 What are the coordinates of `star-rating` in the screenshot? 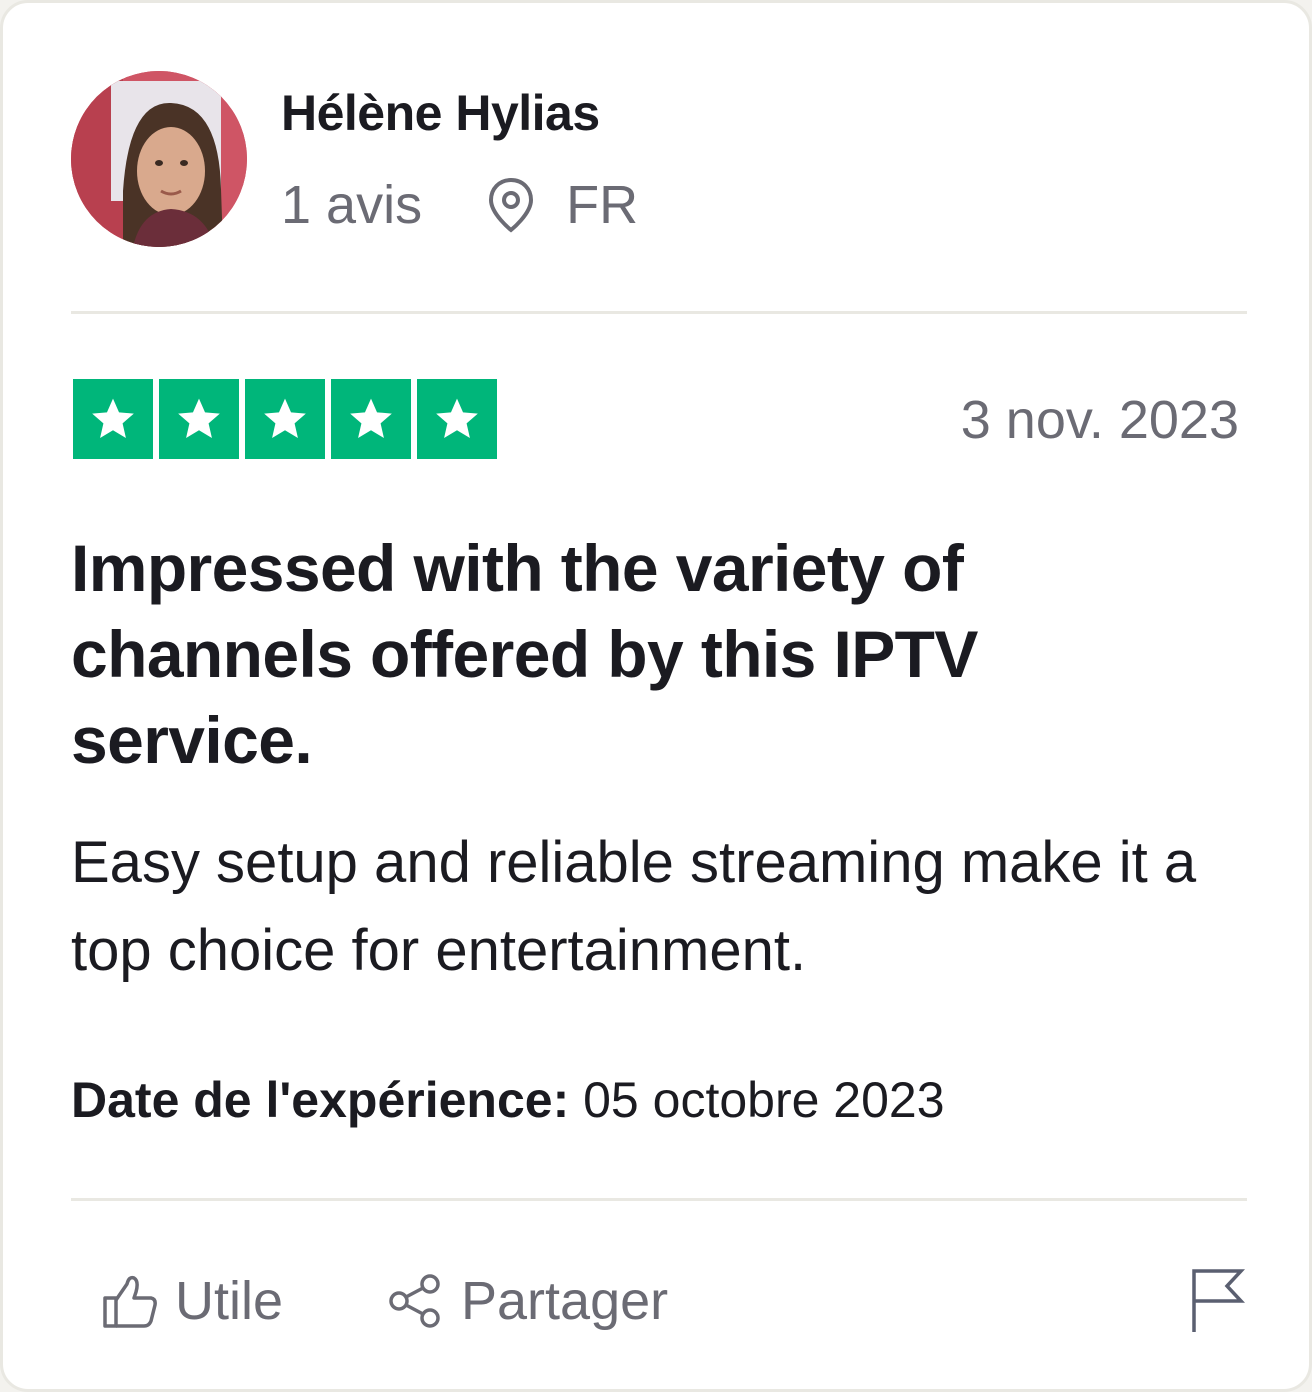 It's located at (285, 419).